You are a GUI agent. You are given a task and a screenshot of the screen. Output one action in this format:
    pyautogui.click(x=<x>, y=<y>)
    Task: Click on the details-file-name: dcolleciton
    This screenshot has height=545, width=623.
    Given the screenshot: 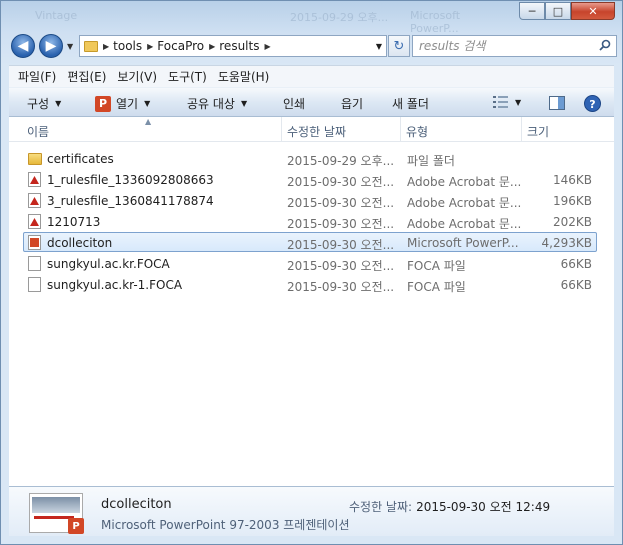 What is the action you would take?
    pyautogui.click(x=136, y=504)
    